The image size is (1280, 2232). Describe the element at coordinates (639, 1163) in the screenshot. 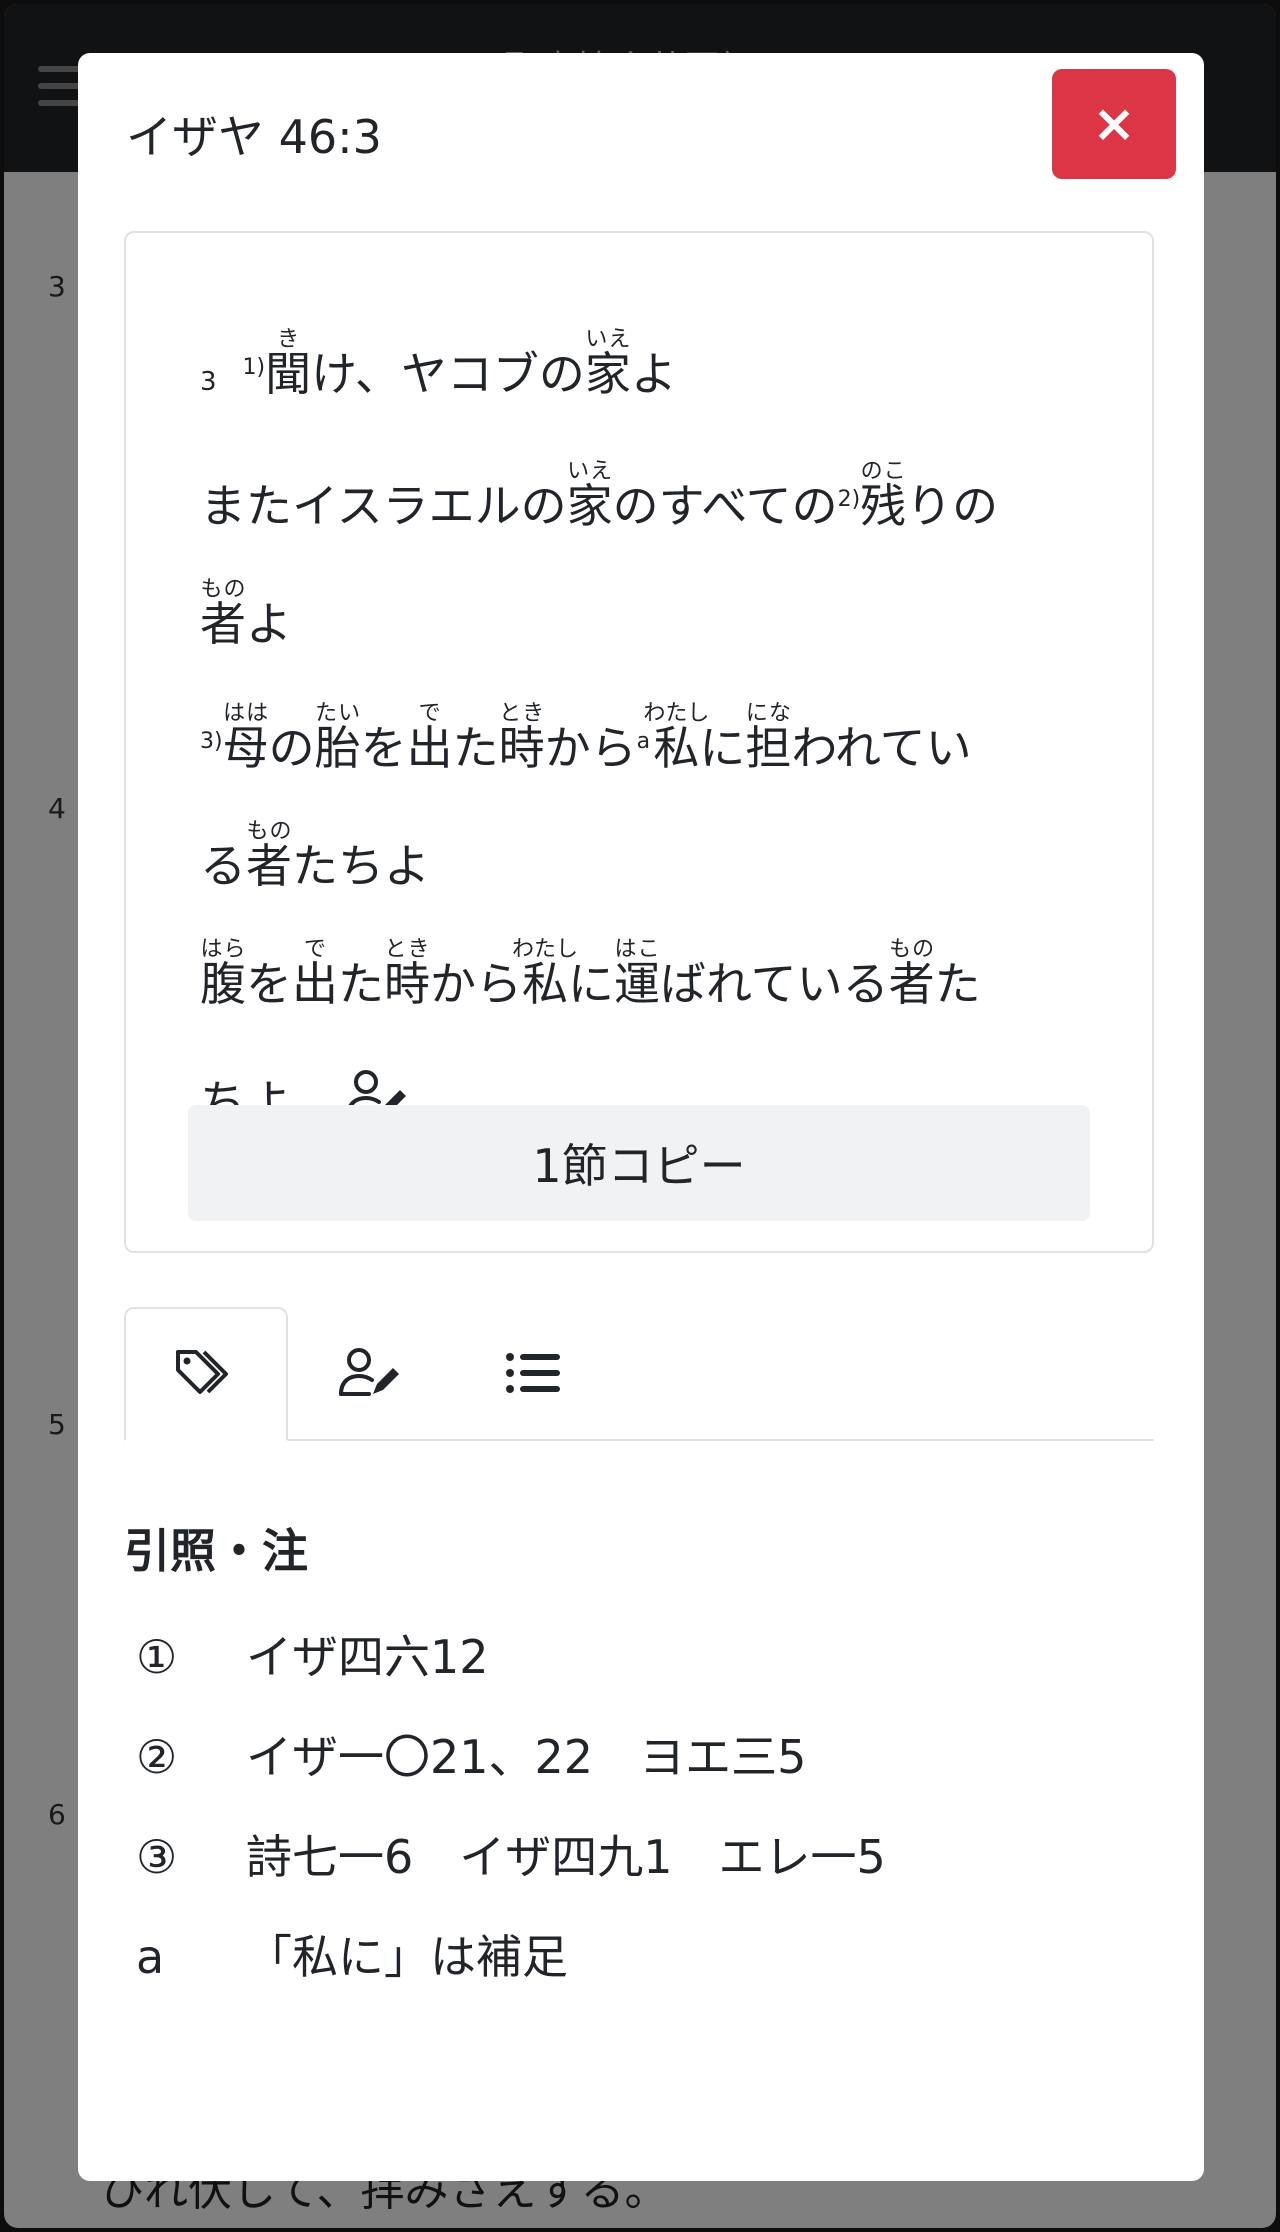

I see `copy-verse-button: 1節コピー` at that location.